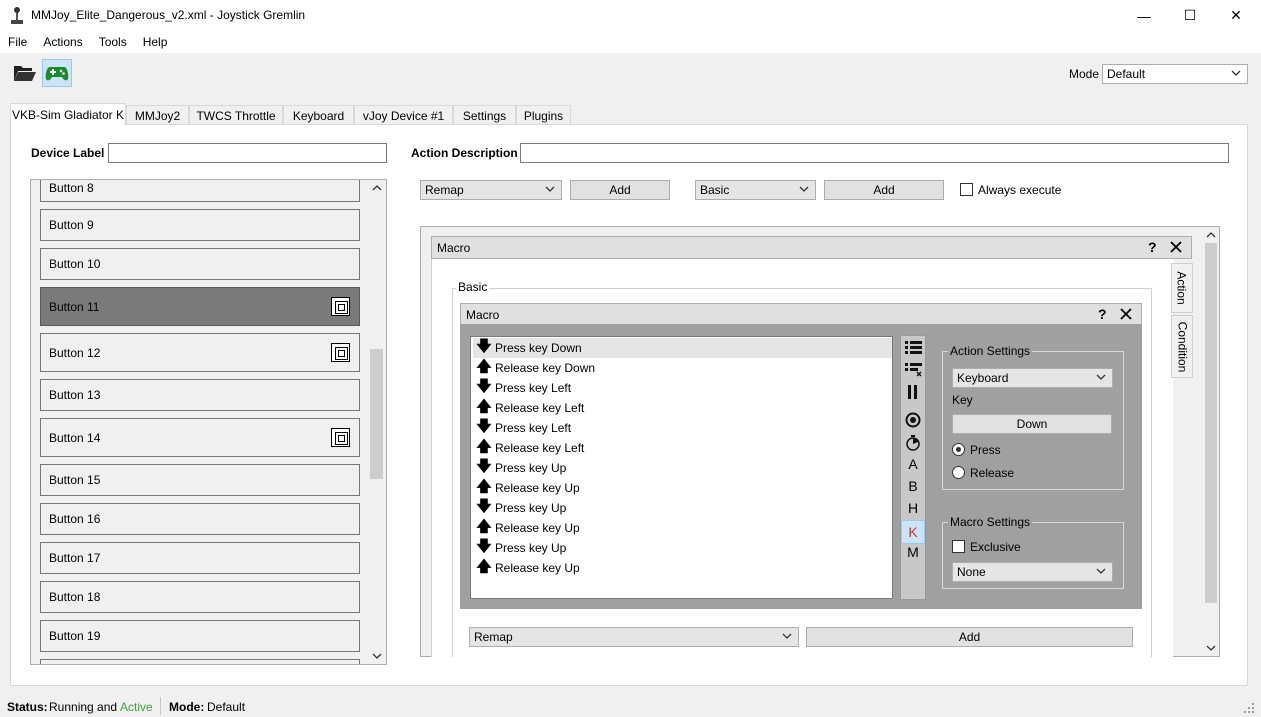 Image resolution: width=1261 pixels, height=717 pixels. I want to click on press-radio, so click(958, 449).